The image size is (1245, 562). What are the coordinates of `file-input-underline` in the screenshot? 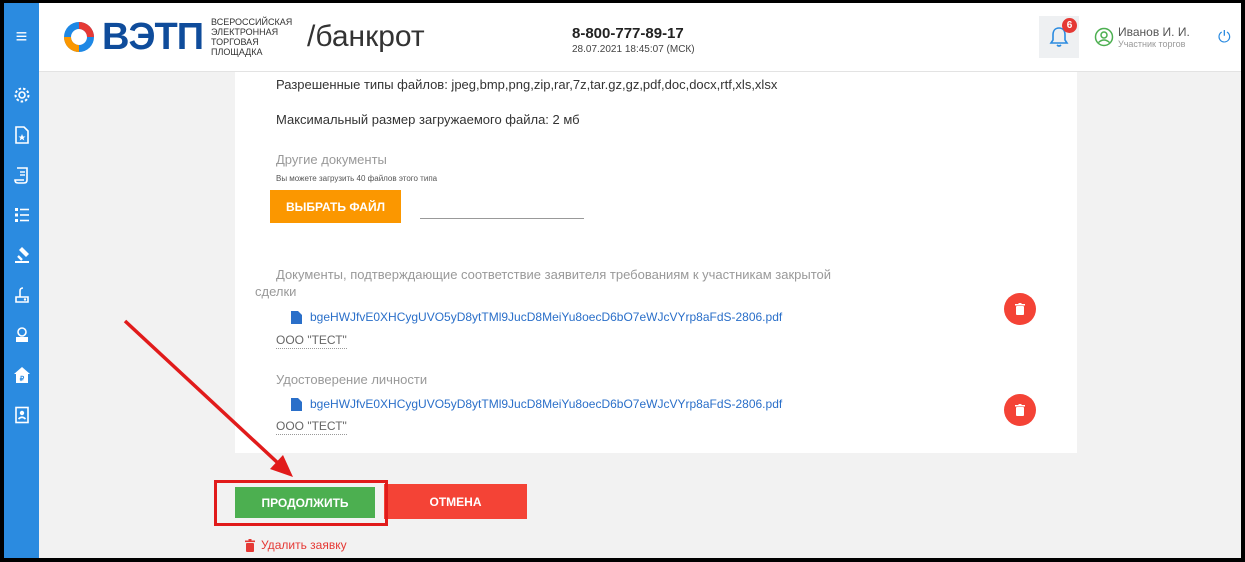 It's located at (502, 218).